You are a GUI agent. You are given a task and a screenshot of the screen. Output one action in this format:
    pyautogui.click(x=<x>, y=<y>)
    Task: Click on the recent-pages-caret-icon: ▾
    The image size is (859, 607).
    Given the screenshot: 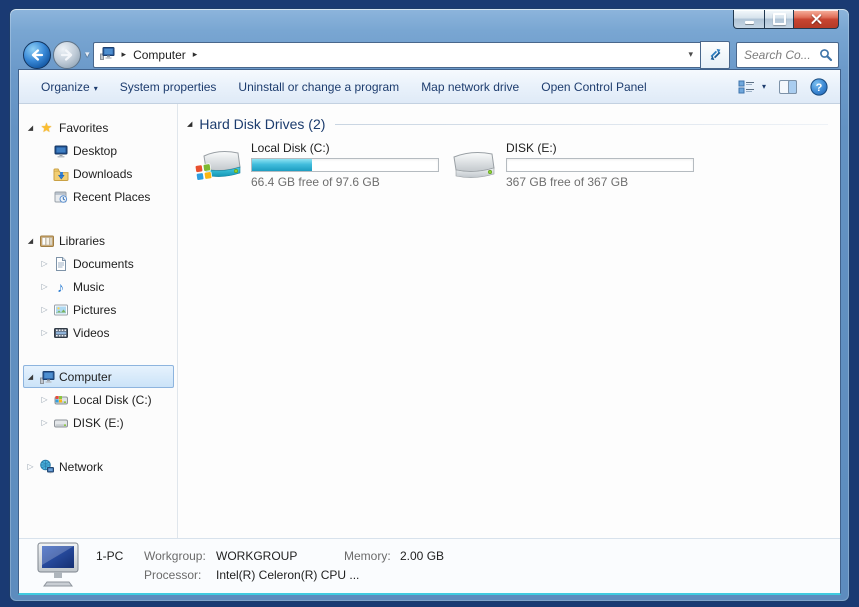 What is the action you would take?
    pyautogui.click(x=87, y=54)
    